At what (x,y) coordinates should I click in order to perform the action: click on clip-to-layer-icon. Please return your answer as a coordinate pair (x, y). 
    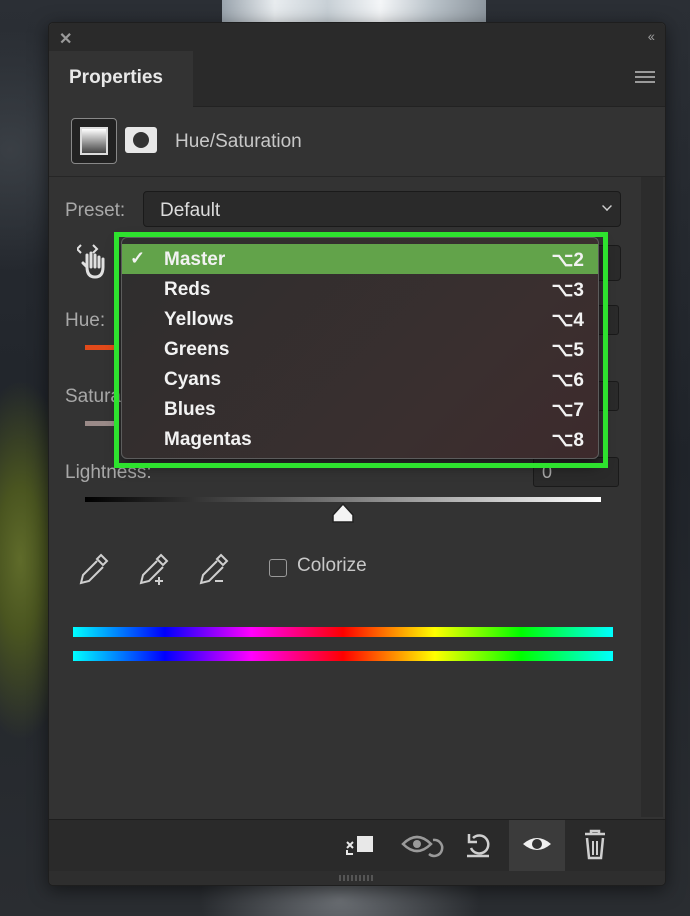
    Looking at the image, I should click on (359, 845).